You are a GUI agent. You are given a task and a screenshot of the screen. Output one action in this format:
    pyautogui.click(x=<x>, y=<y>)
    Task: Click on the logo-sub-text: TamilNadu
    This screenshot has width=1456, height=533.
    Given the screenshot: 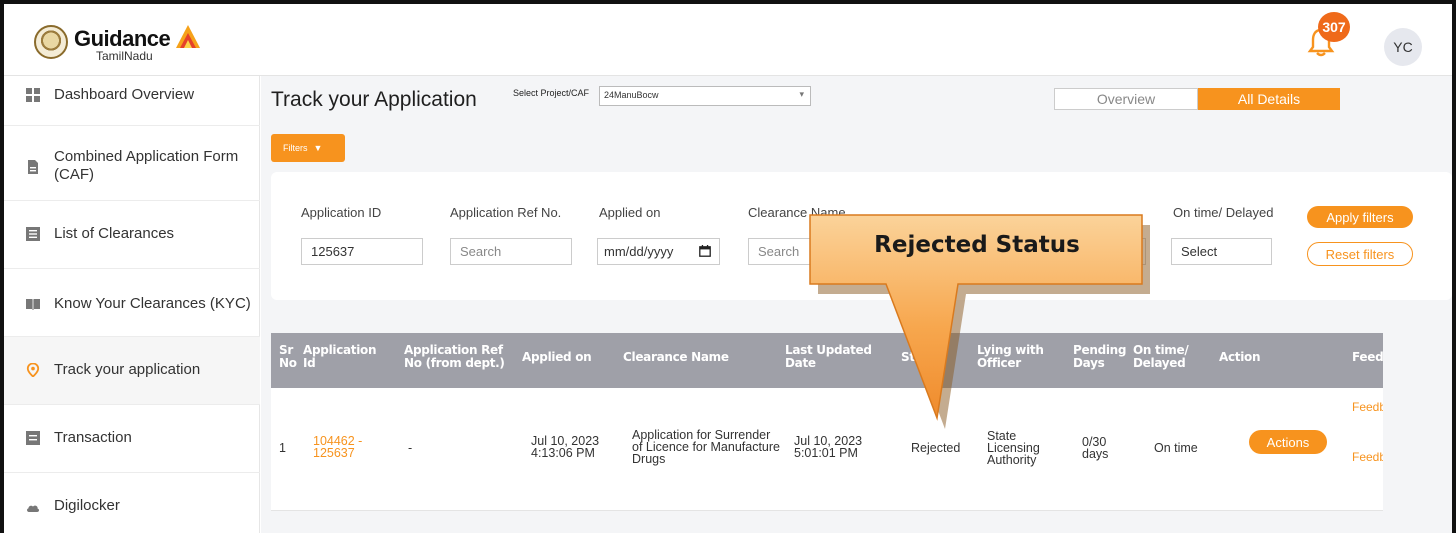 What is the action you would take?
    pyautogui.click(x=124, y=56)
    